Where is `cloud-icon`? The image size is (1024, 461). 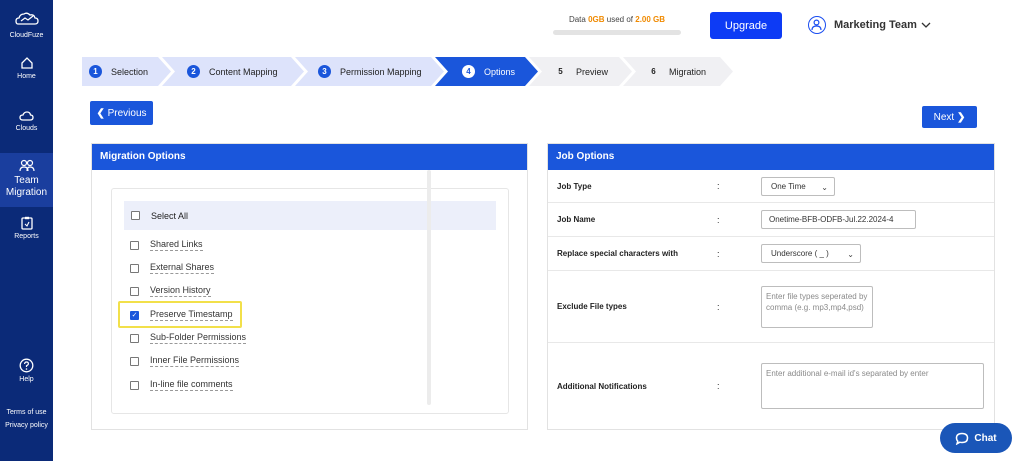 cloud-icon is located at coordinates (26, 116).